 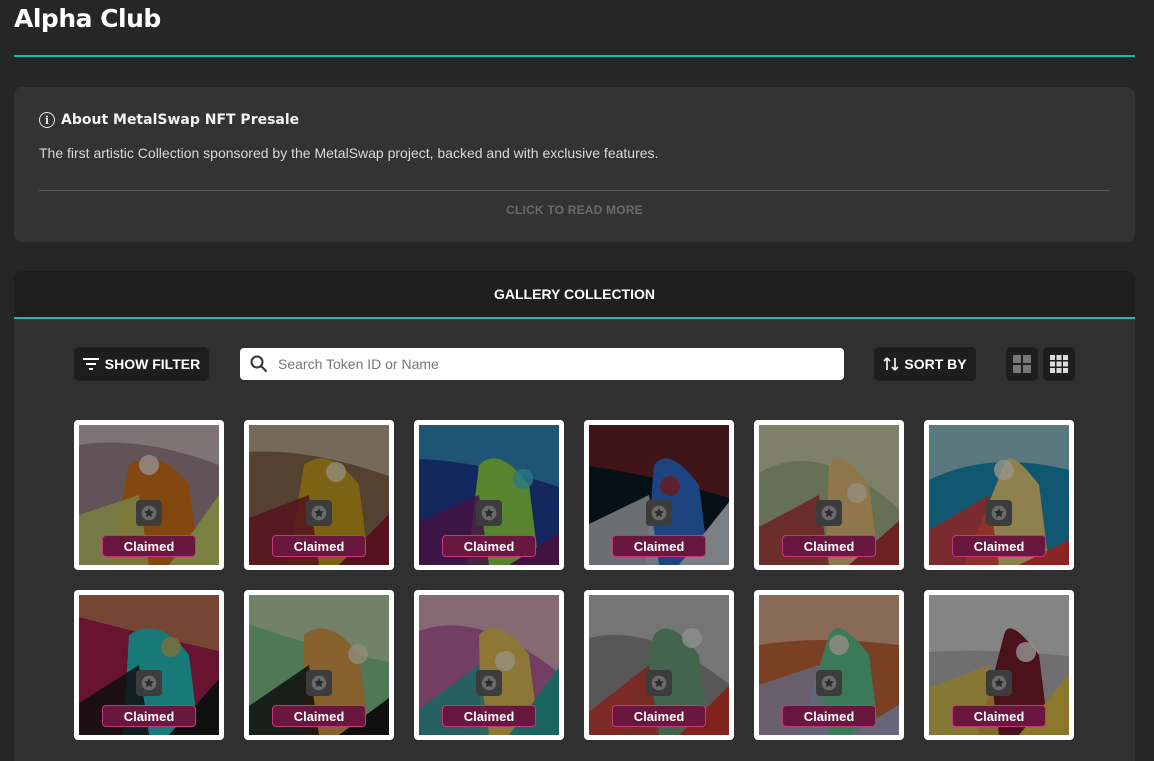 What do you see at coordinates (180, 120) in the screenshot?
I see `about-title: About MetalSwap NFT Presale` at bounding box center [180, 120].